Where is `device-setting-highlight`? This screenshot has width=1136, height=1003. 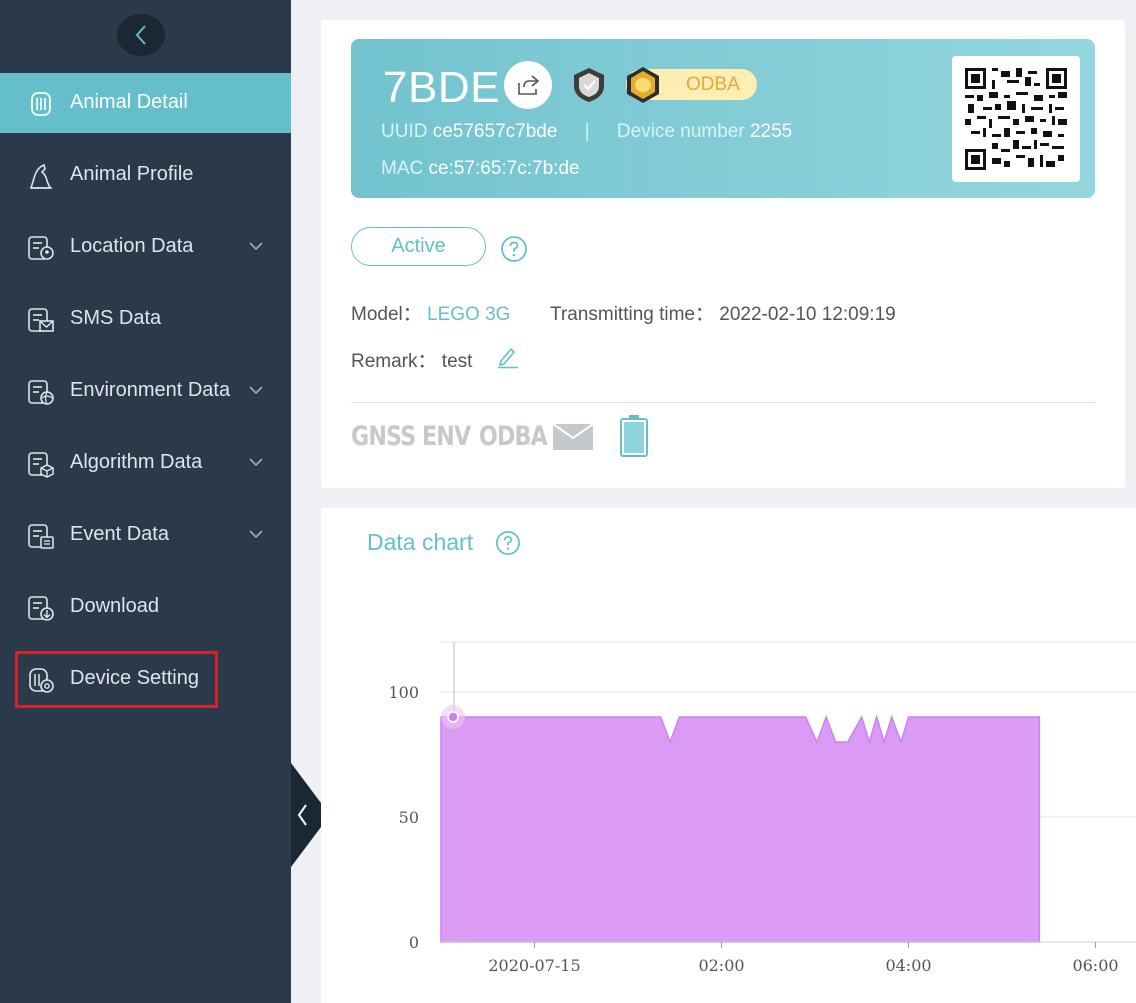 device-setting-highlight is located at coordinates (116, 679).